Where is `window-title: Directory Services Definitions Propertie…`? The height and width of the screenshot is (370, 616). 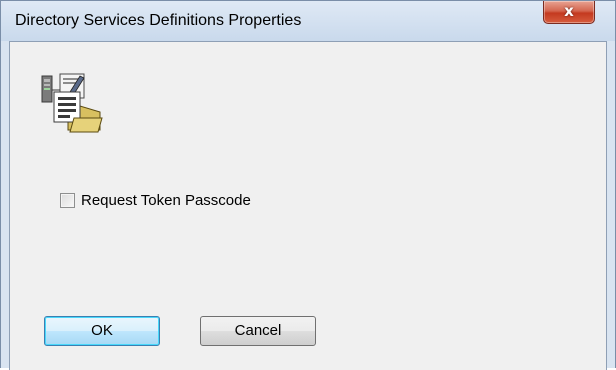 window-title: Directory Services Definitions Propertie… is located at coordinates (158, 20).